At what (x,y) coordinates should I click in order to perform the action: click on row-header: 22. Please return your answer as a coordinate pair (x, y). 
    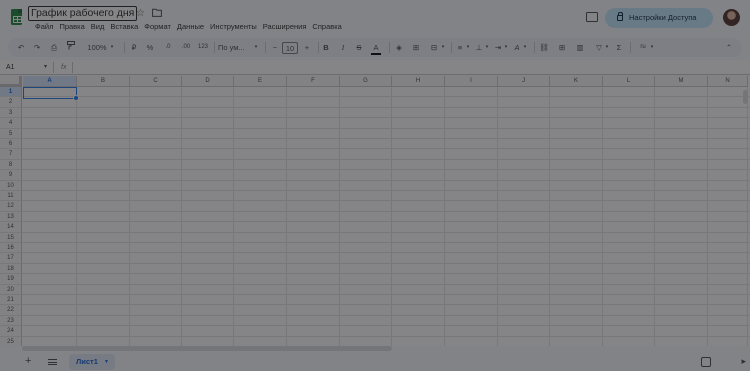
    Looking at the image, I should click on (11, 310).